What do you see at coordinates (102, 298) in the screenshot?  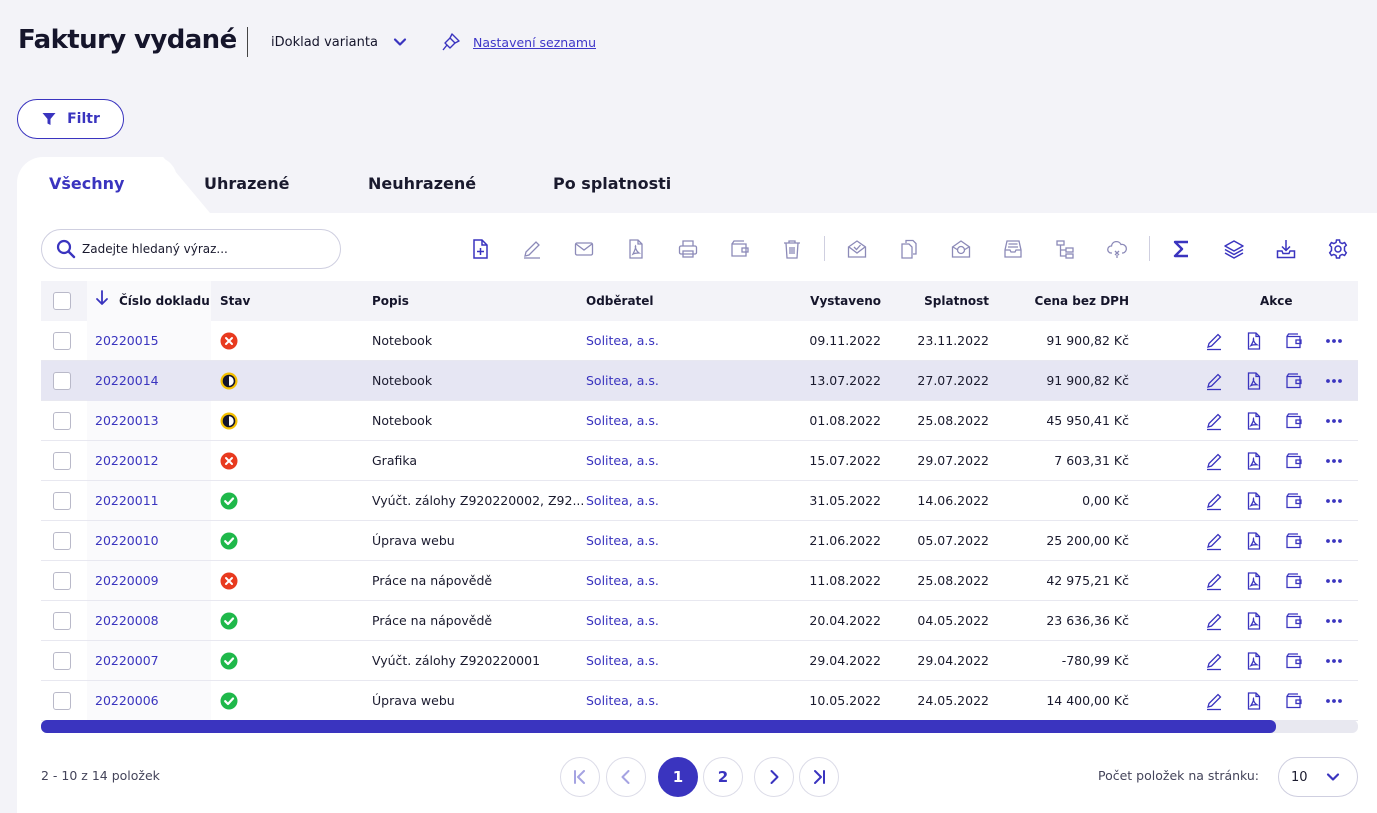 I see `sort-desc-icon` at bounding box center [102, 298].